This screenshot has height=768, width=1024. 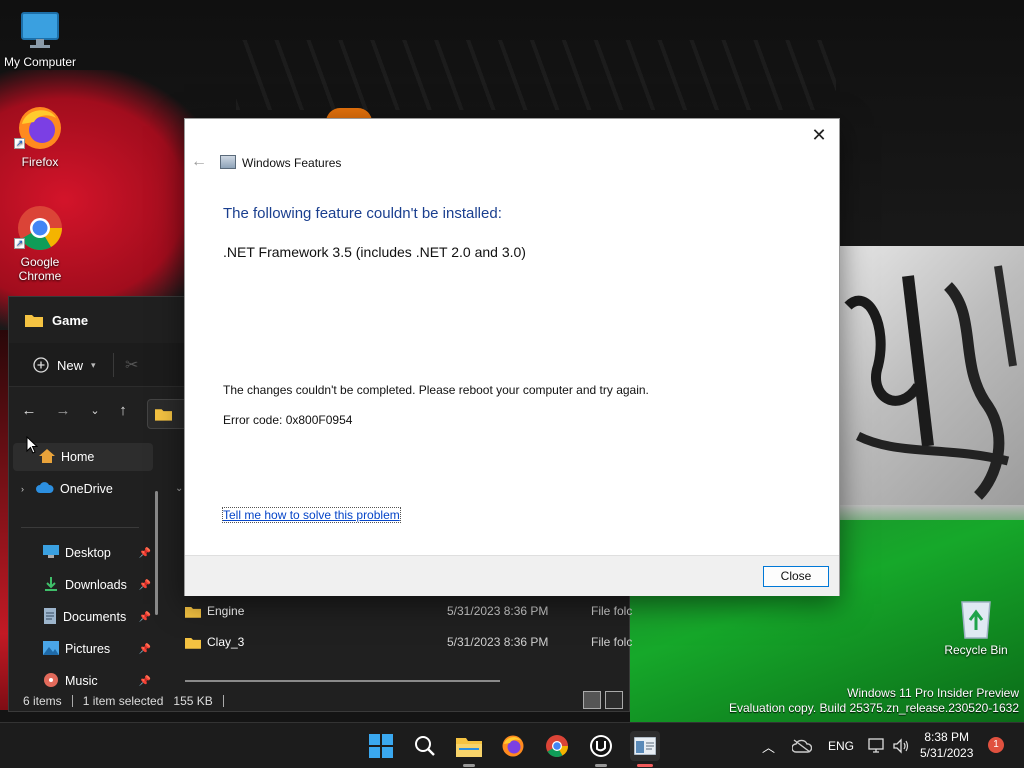 I want to click on sidebar-item-label: Documents, so click(x=95, y=617).